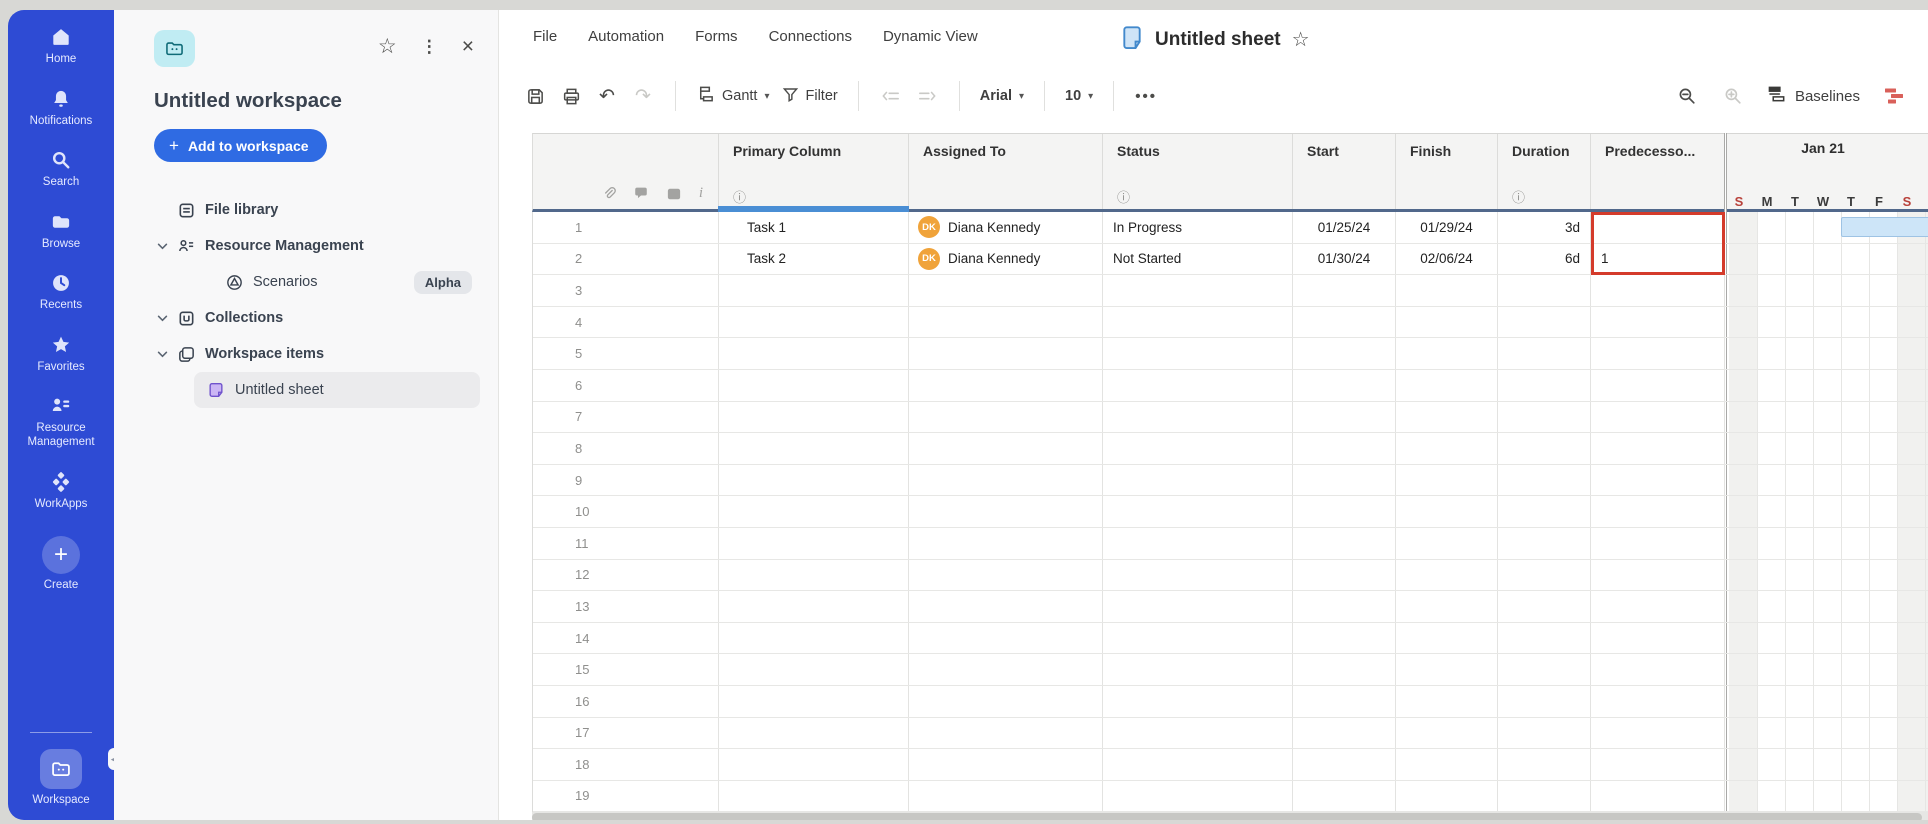 The image size is (1928, 824). Describe the element at coordinates (1344, 171) in the screenshot. I see `column-header-start: Start` at that location.